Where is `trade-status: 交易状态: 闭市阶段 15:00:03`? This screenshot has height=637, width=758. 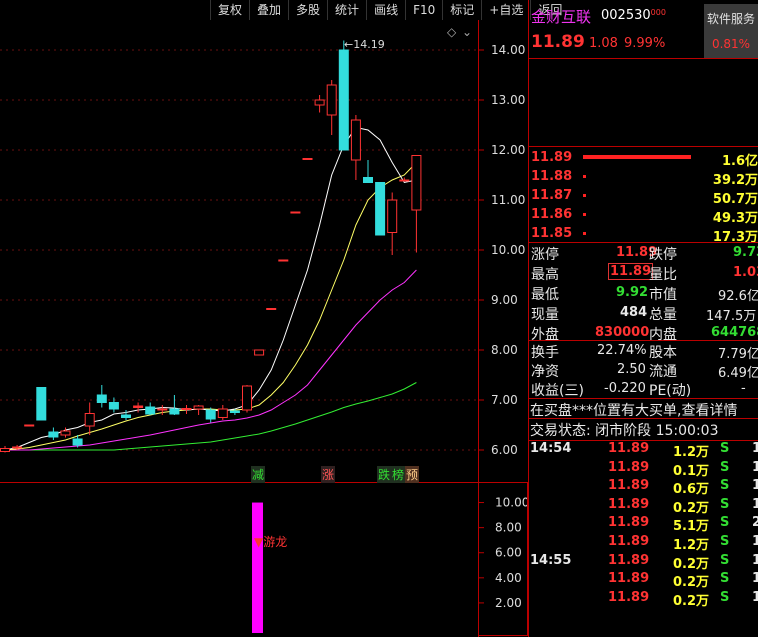 trade-status: 交易状态: 闭市阶段 15:00:03 is located at coordinates (624, 431).